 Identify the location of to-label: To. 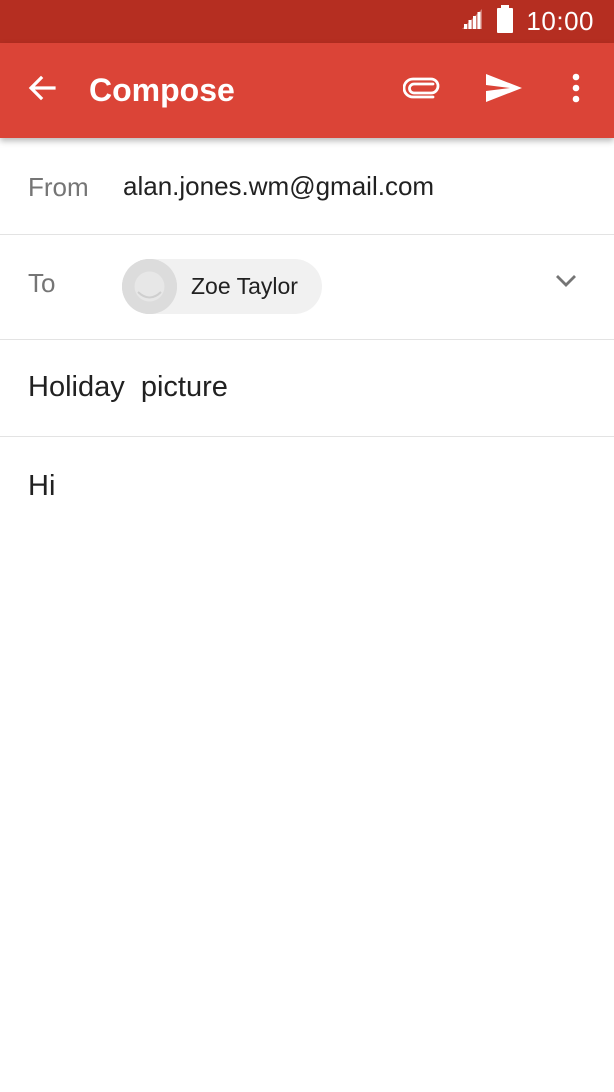
(42, 283).